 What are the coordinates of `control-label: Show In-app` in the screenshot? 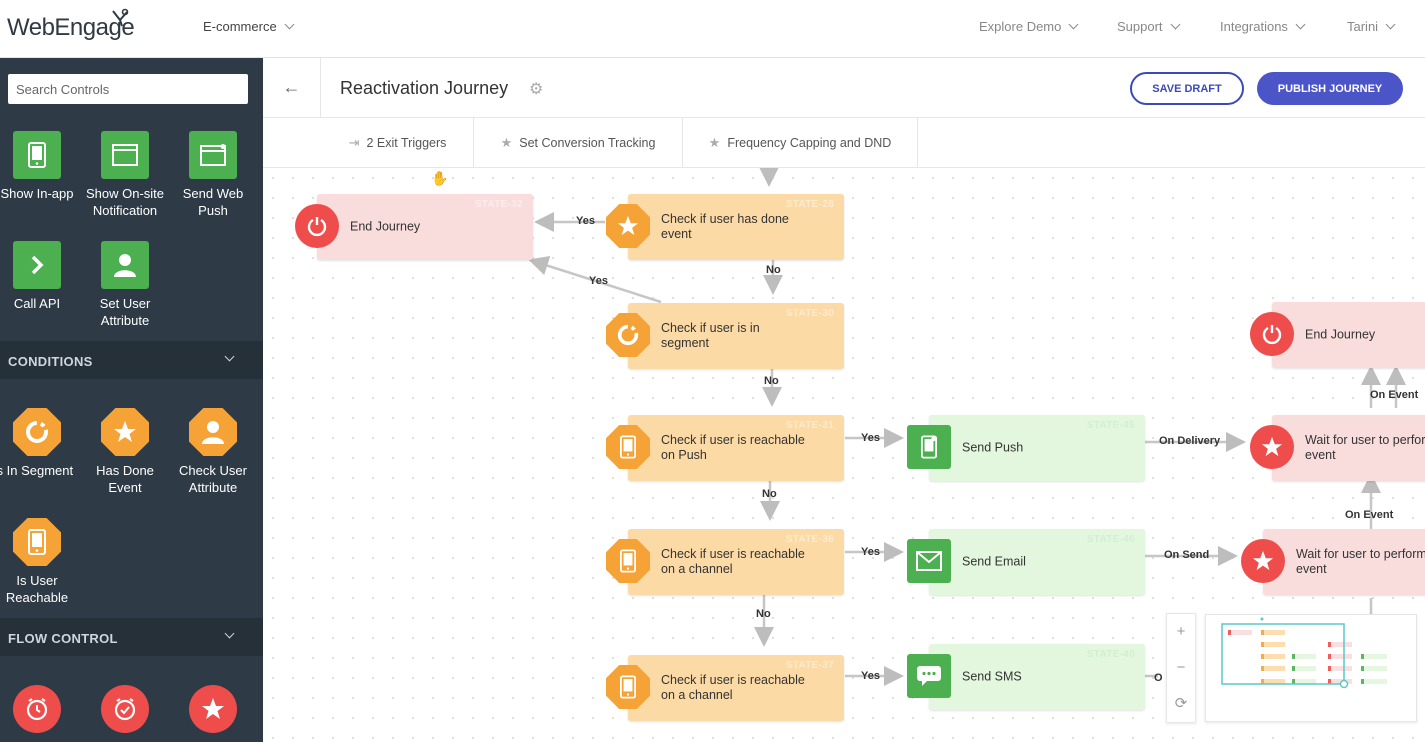 It's located at (37, 193).